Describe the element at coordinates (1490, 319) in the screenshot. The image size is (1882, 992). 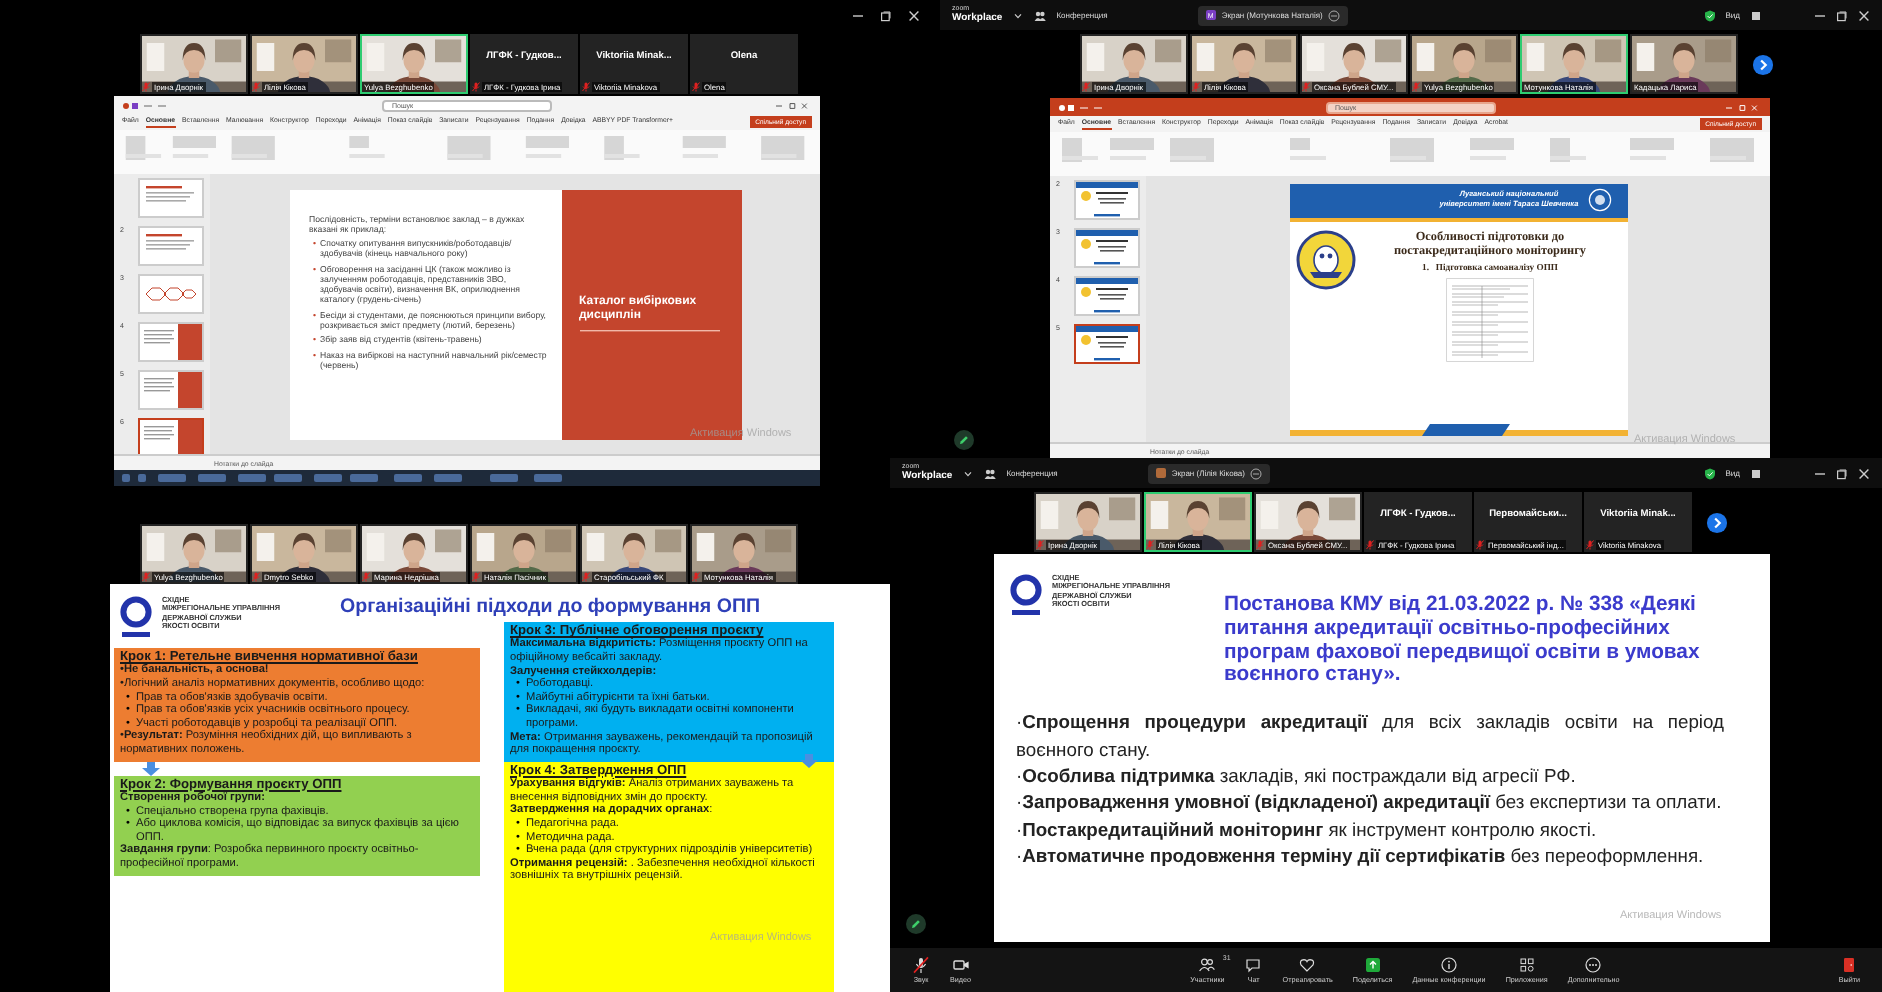
I see `document-image-icon` at that location.